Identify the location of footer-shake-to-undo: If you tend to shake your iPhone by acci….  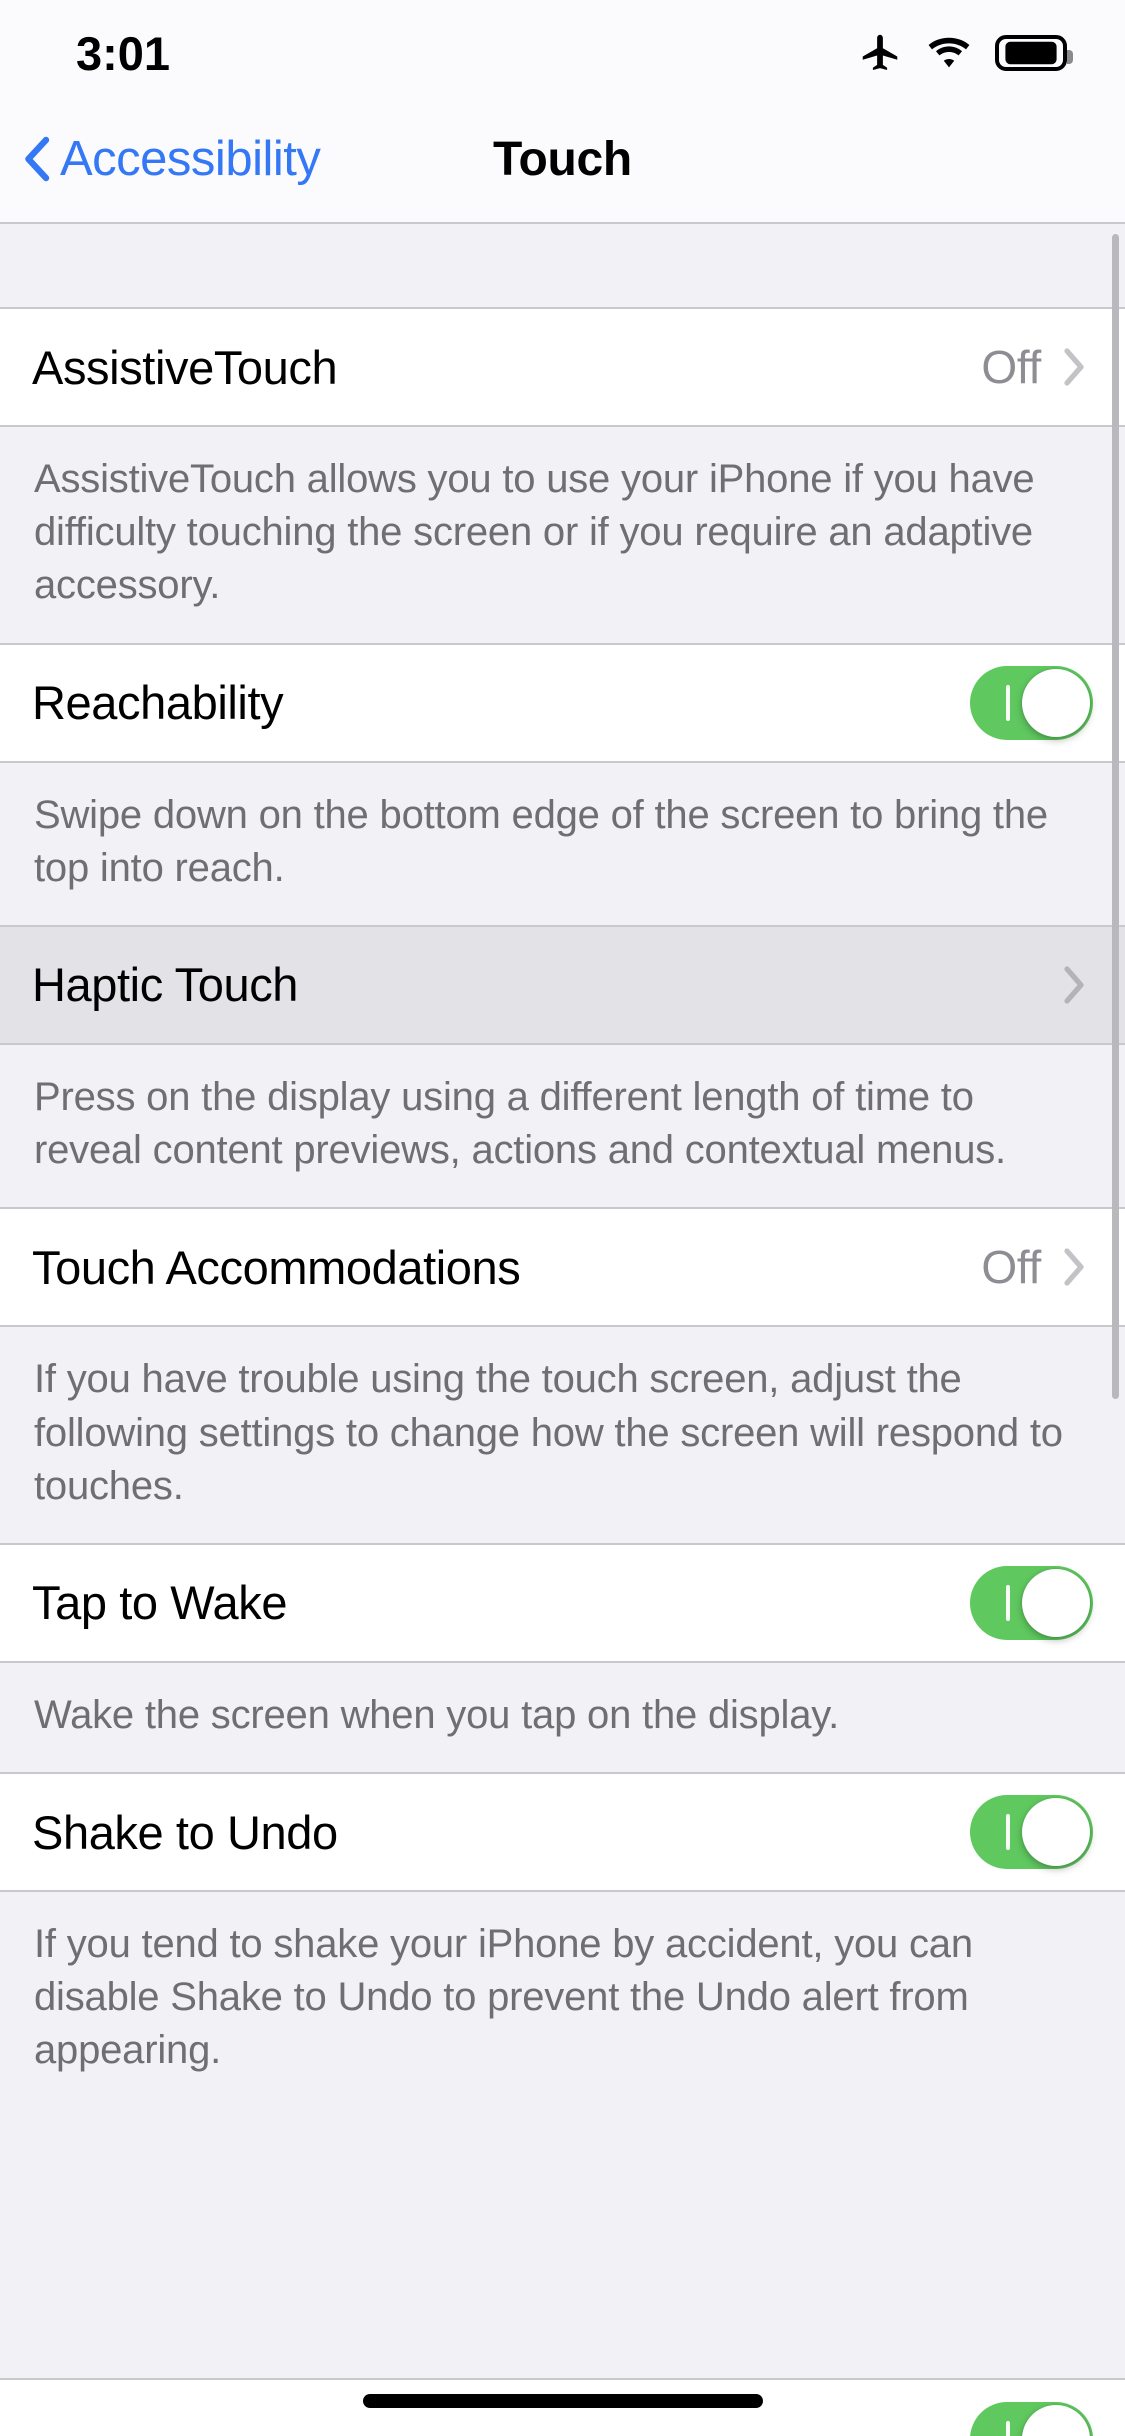
(562, 2000).